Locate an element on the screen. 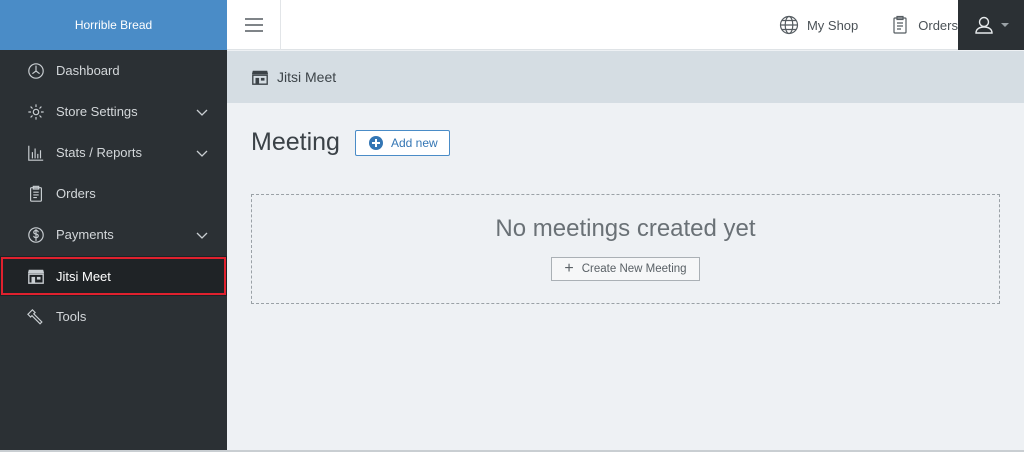 Image resolution: width=1024 pixels, height=452 pixels. top-nav: My Shop Orders is located at coordinates (852, 25).